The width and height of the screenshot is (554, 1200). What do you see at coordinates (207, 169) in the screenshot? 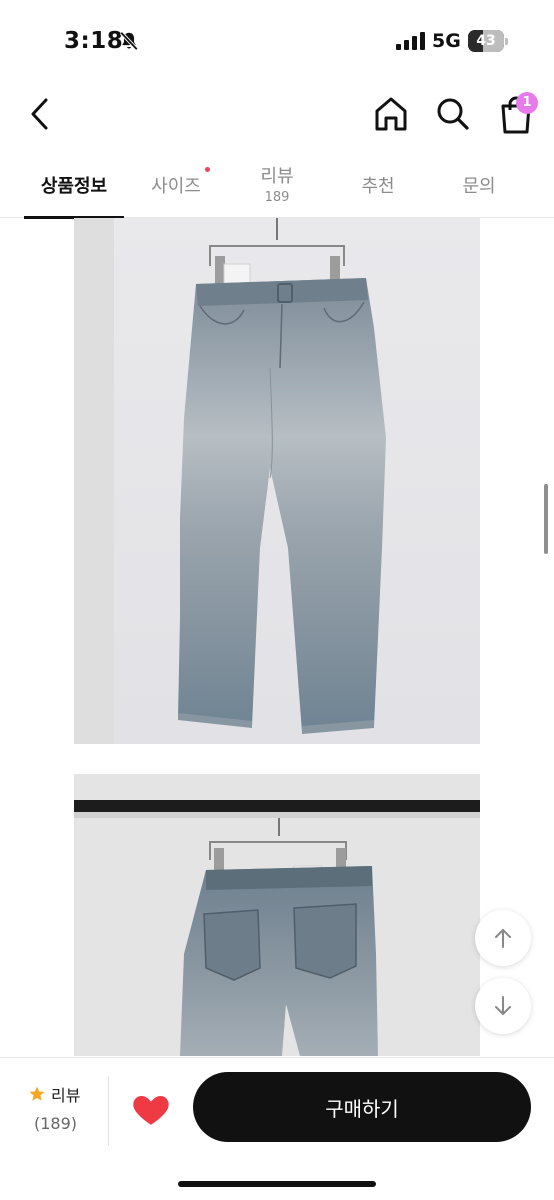
I see `new-dot-badge` at bounding box center [207, 169].